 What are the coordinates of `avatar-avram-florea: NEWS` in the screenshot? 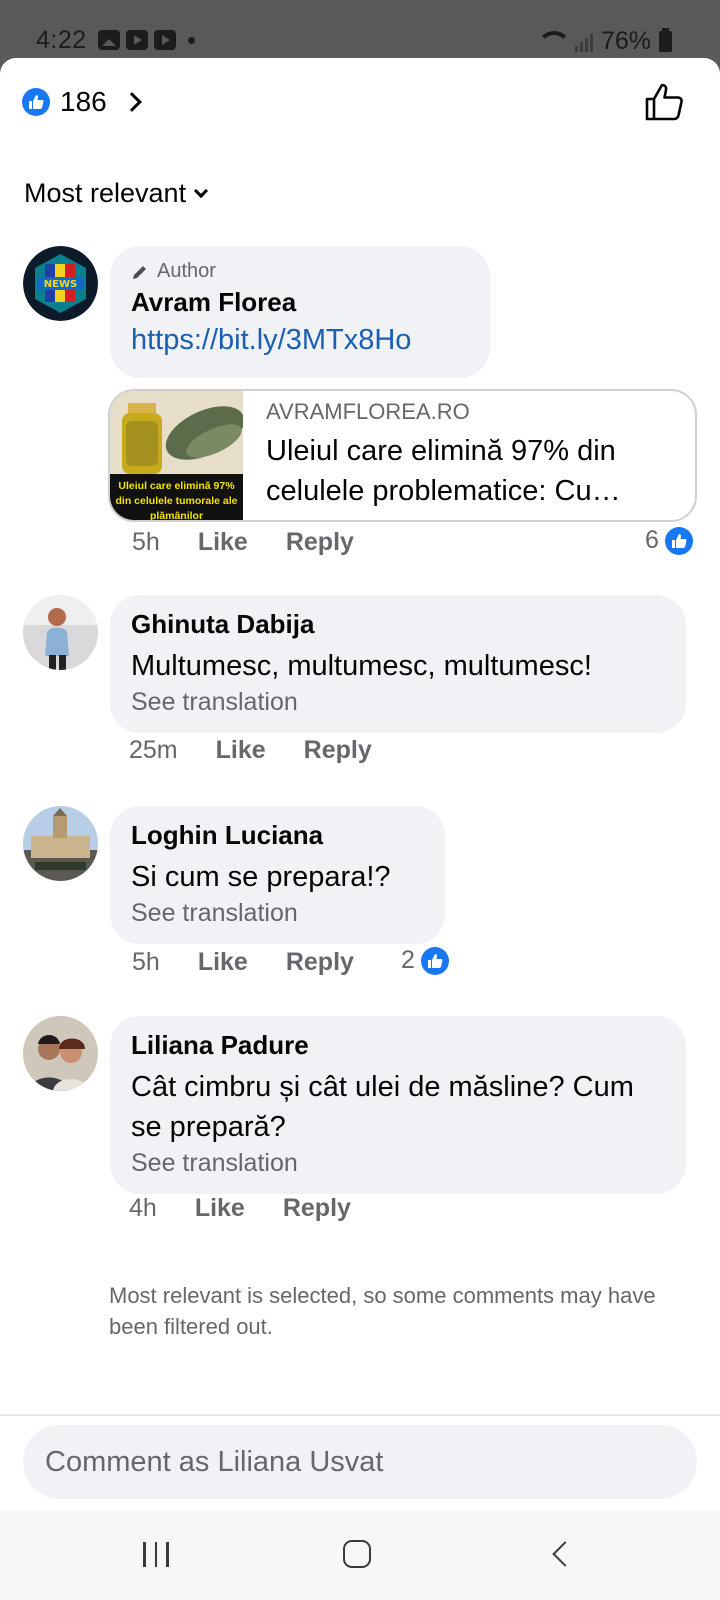 It's located at (60, 283).